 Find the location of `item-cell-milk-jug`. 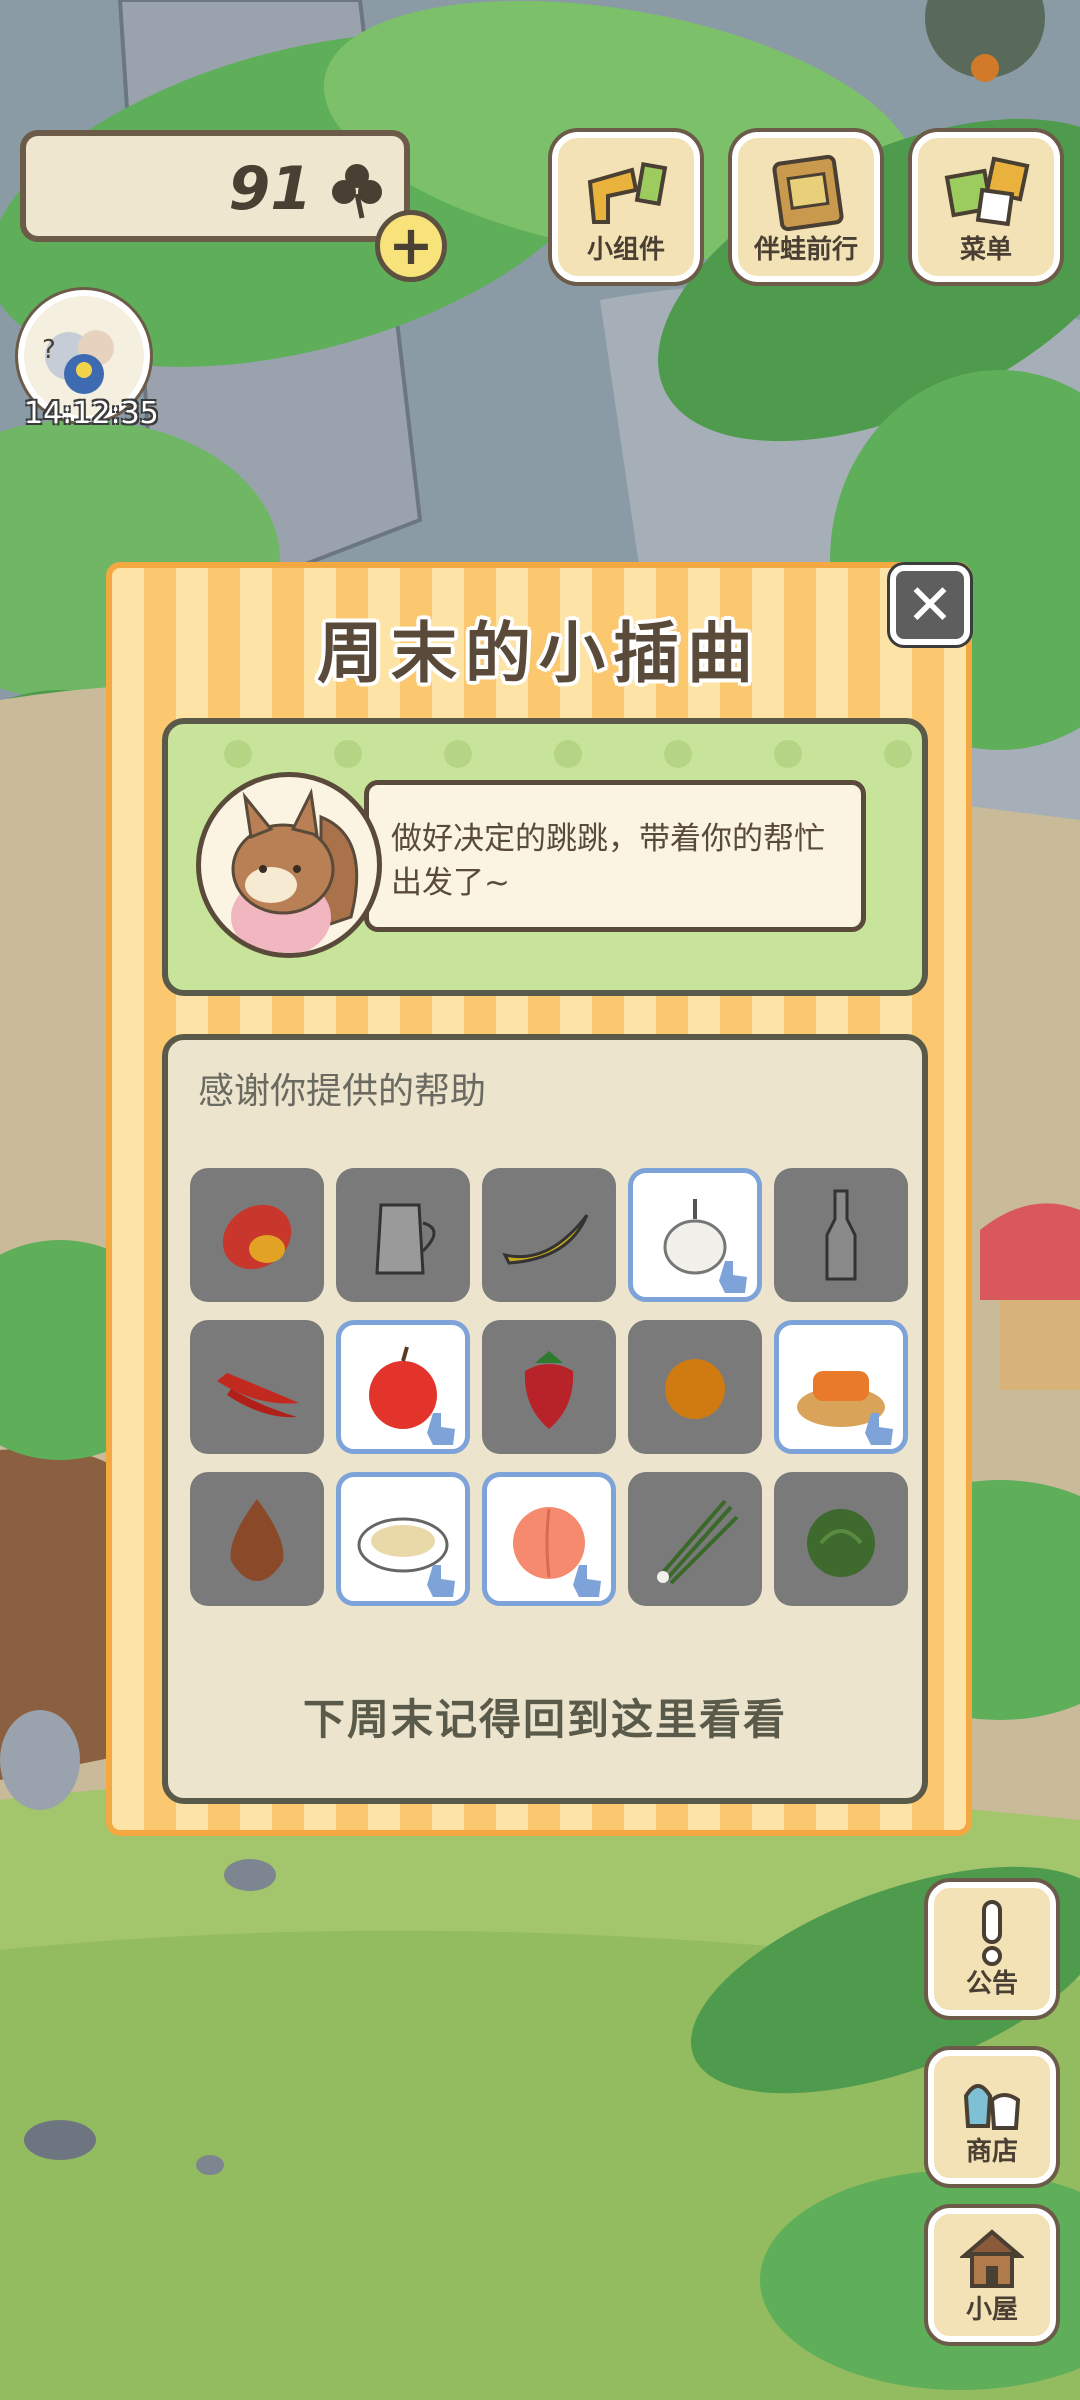

item-cell-milk-jug is located at coordinates (403, 1235).